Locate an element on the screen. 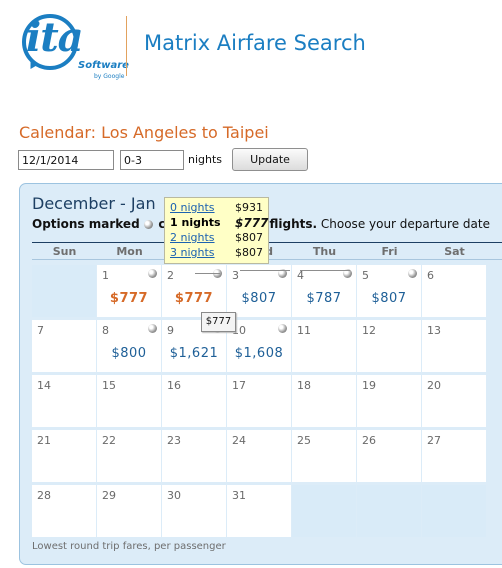 The image size is (502, 568). popup-nights-option: 1 nights is located at coordinates (195, 222).